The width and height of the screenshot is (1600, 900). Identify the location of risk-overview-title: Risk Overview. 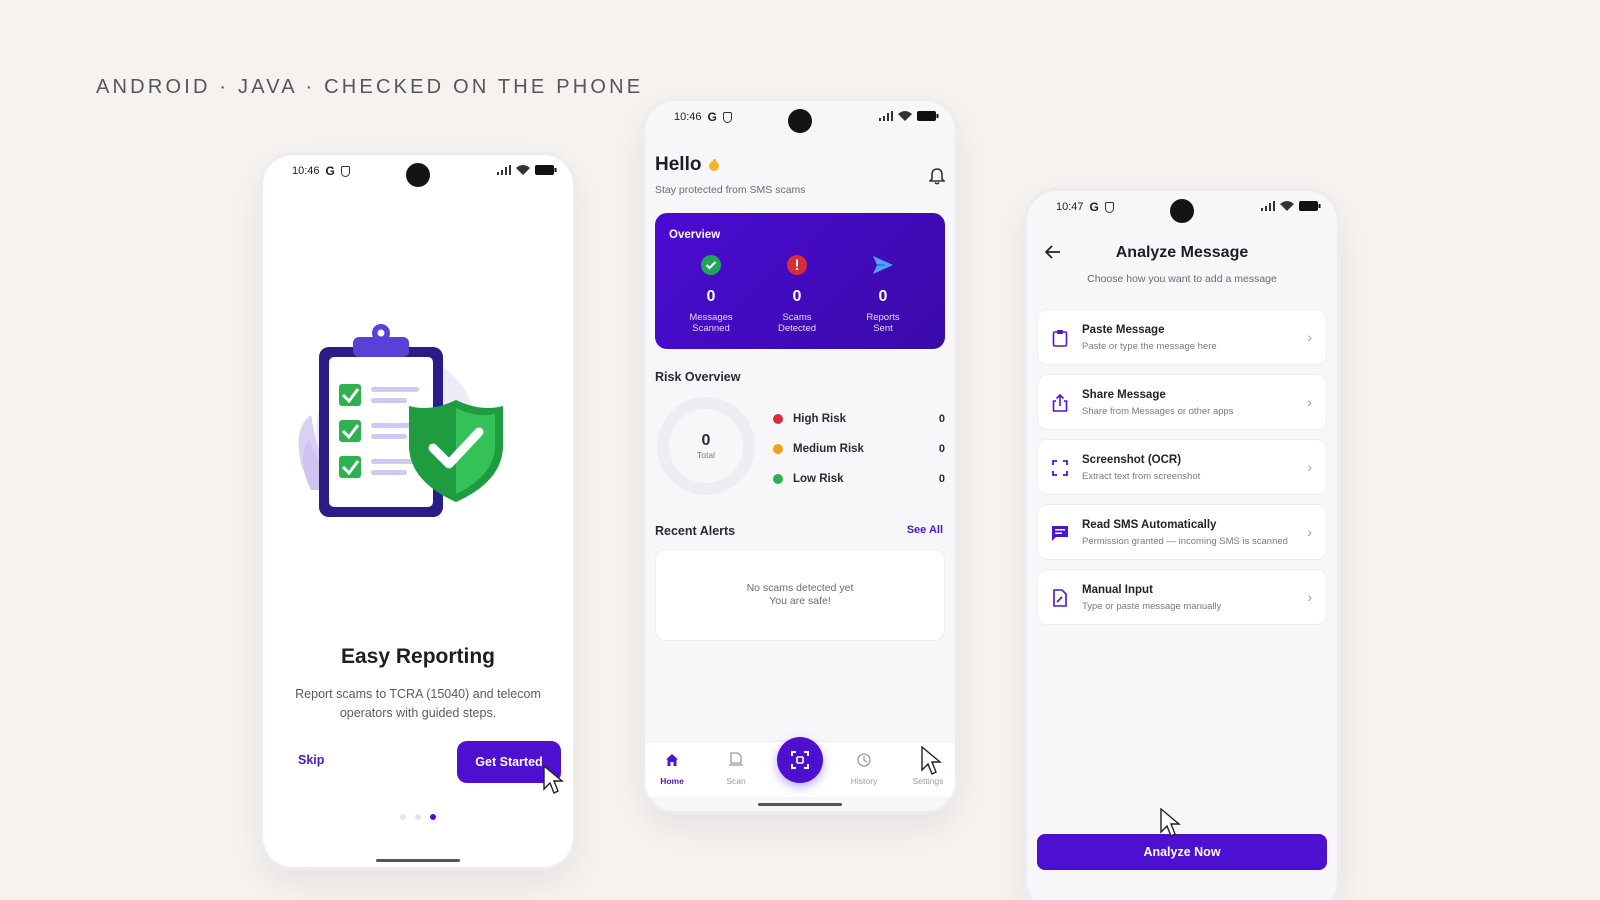
(698, 377).